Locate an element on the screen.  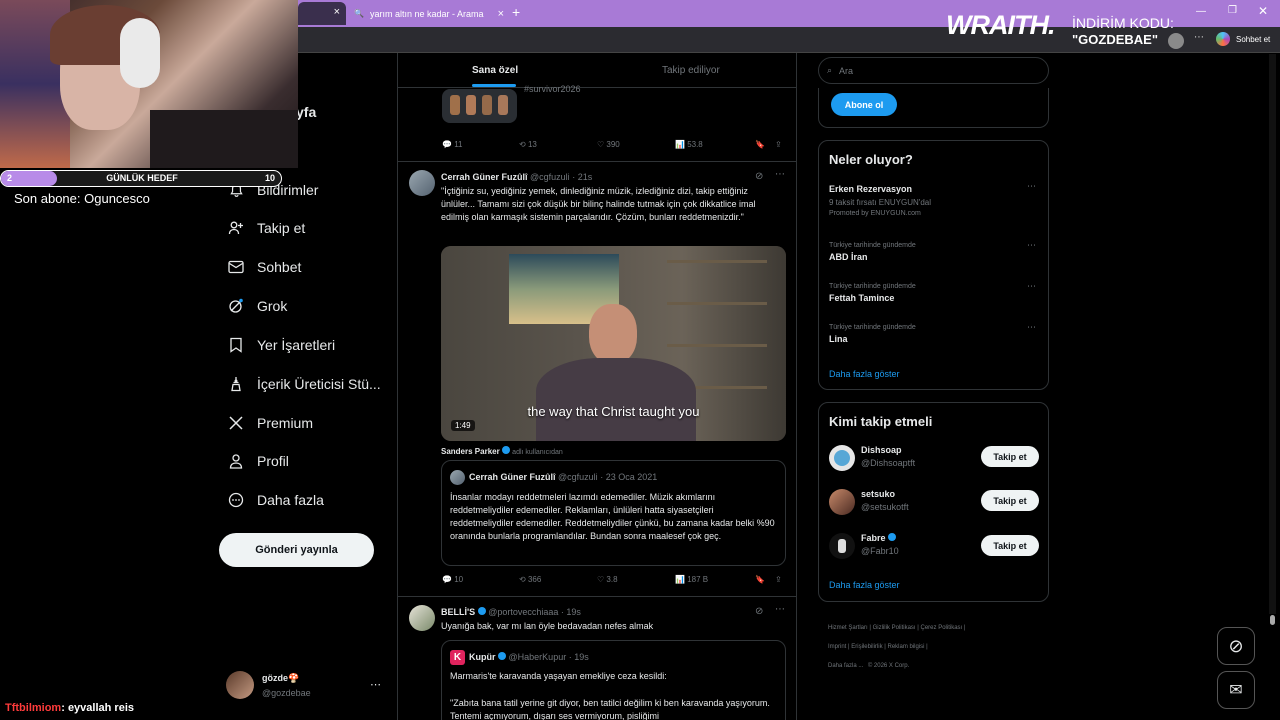
minimize-icon: — is located at coordinates (1201, 11).